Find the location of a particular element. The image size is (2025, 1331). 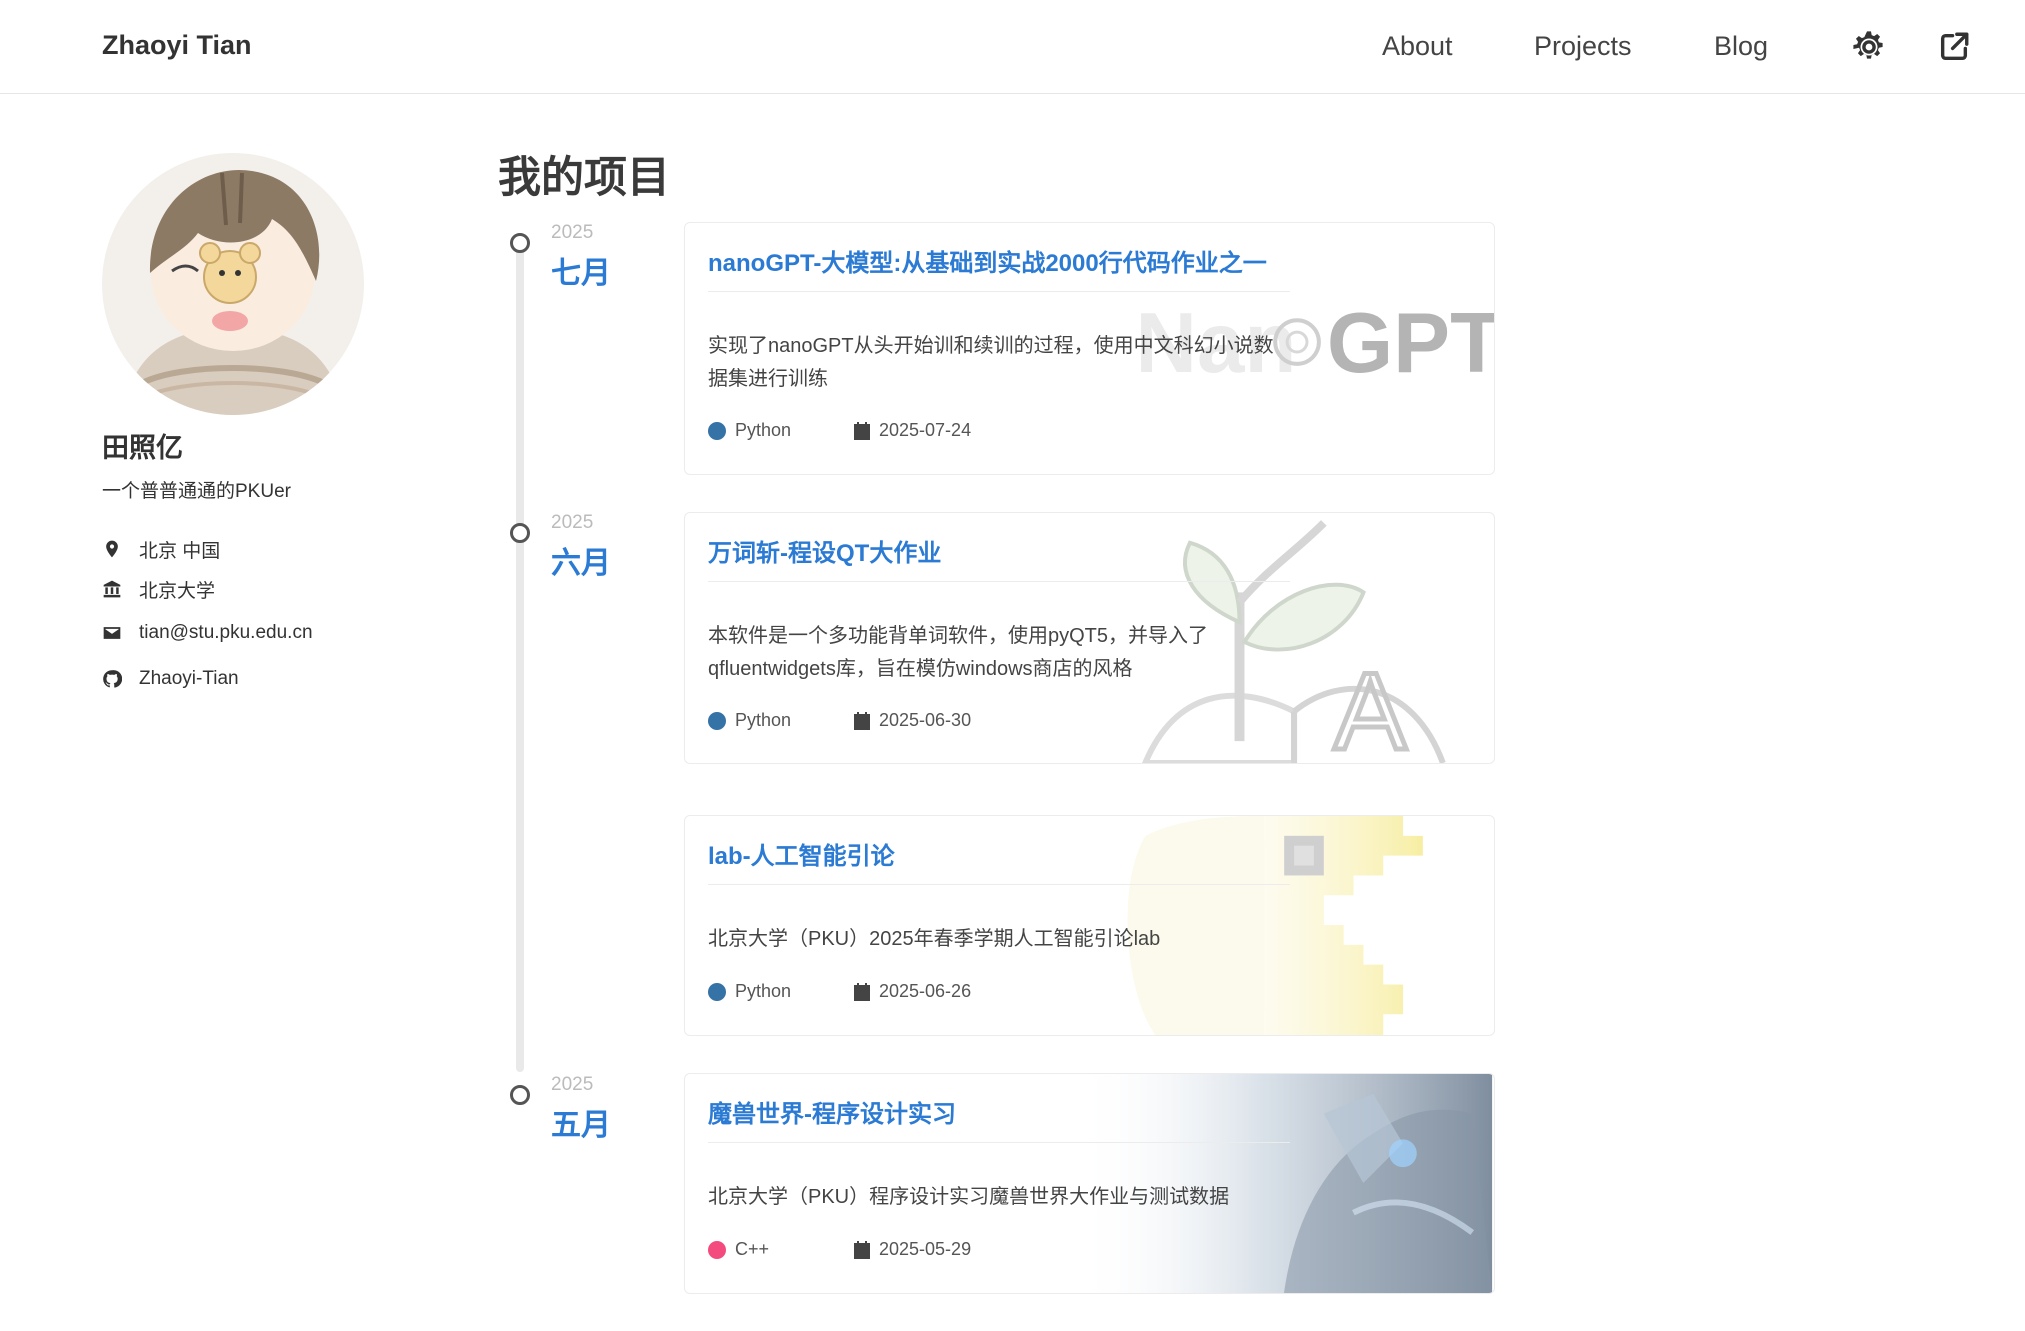

project-description: 实现了nanoGPT从头开始训和续训的过程，使用中文科幻小说数据集进行训练 is located at coordinates (991, 362).